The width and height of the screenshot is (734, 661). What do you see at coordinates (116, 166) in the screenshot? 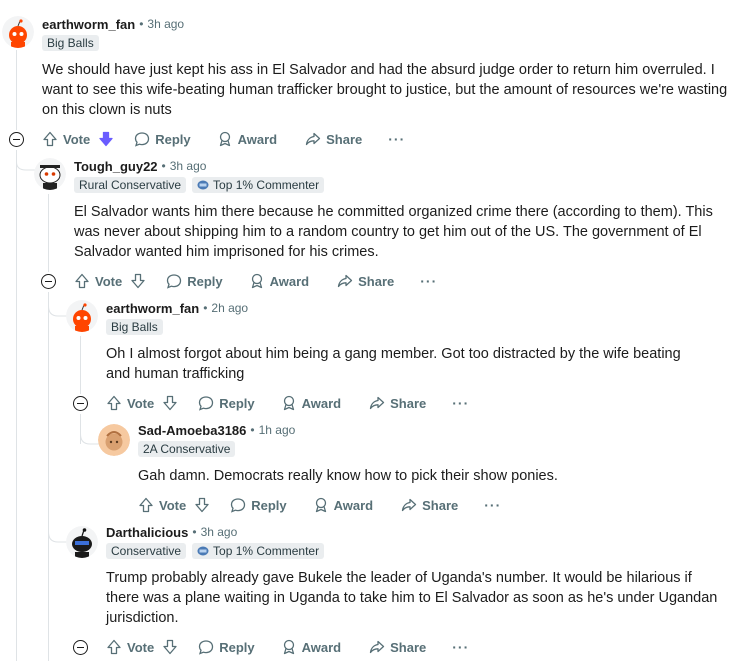
I see `comment-username: Tough_guy22` at bounding box center [116, 166].